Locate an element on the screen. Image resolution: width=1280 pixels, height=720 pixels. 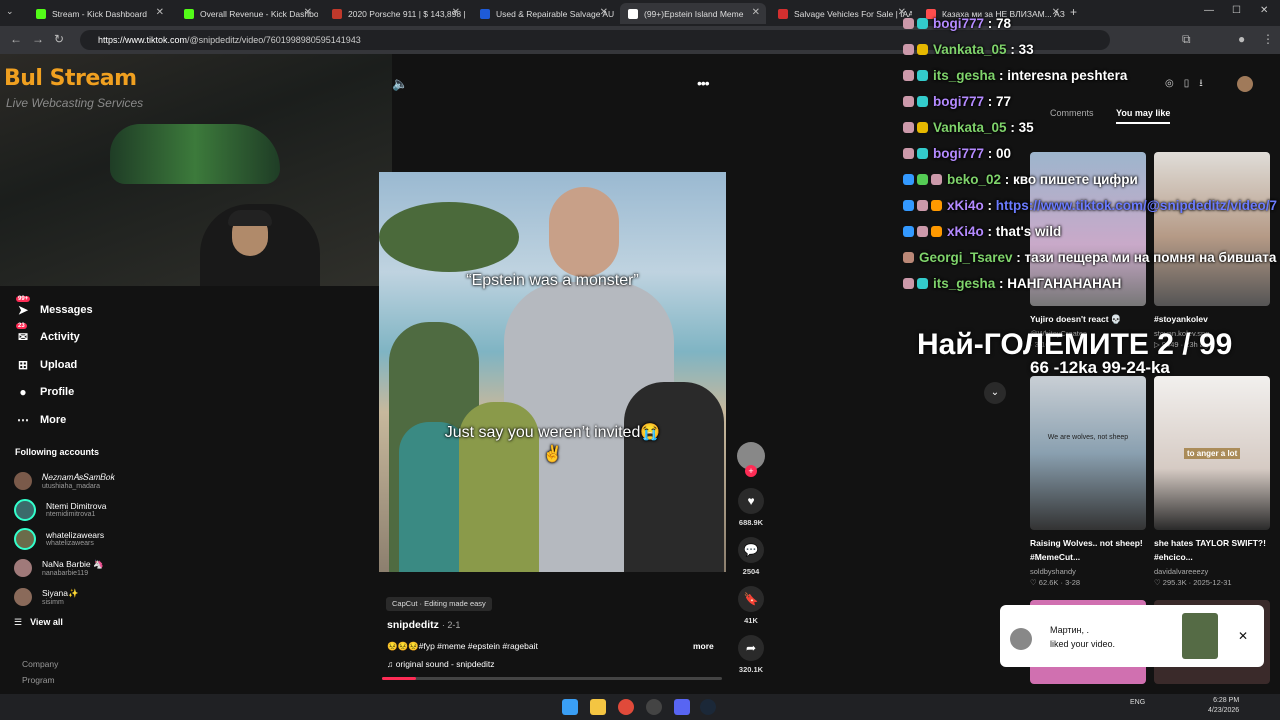
inbox-icon: ✉ 23 is located at coordinates (22, 334).